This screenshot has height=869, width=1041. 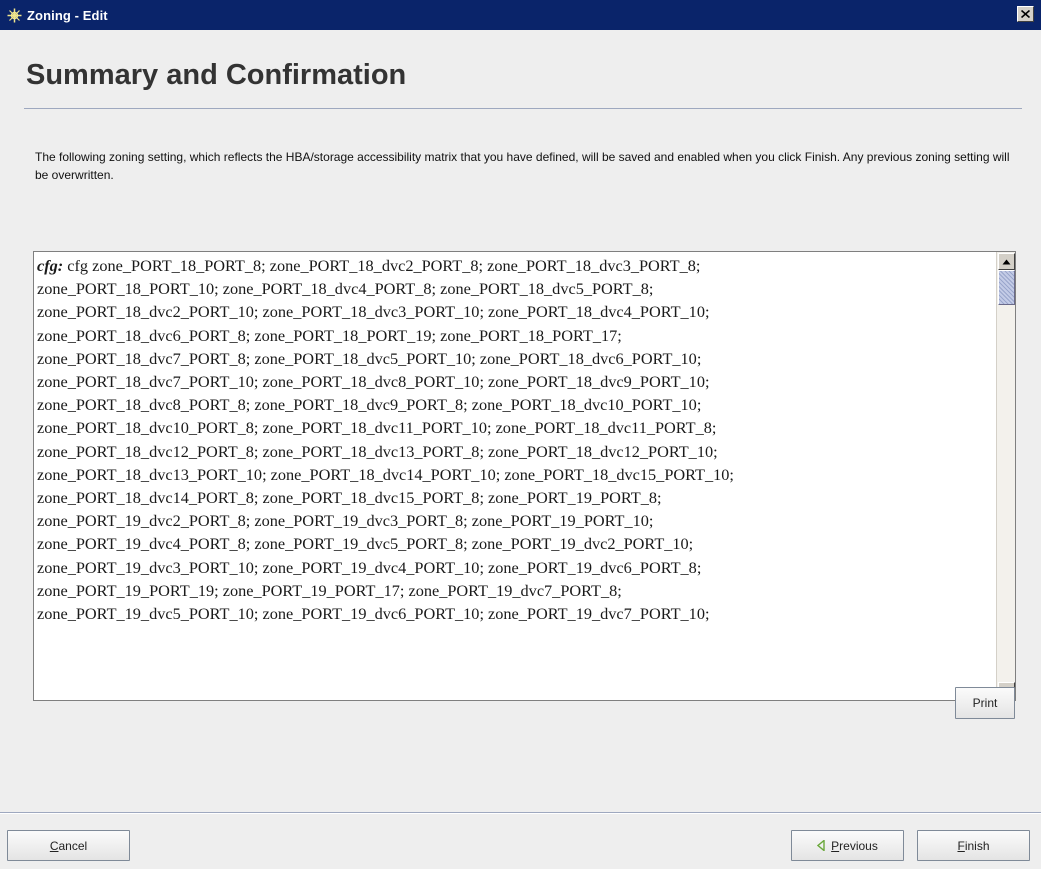 I want to click on close-button, so click(x=1025, y=14).